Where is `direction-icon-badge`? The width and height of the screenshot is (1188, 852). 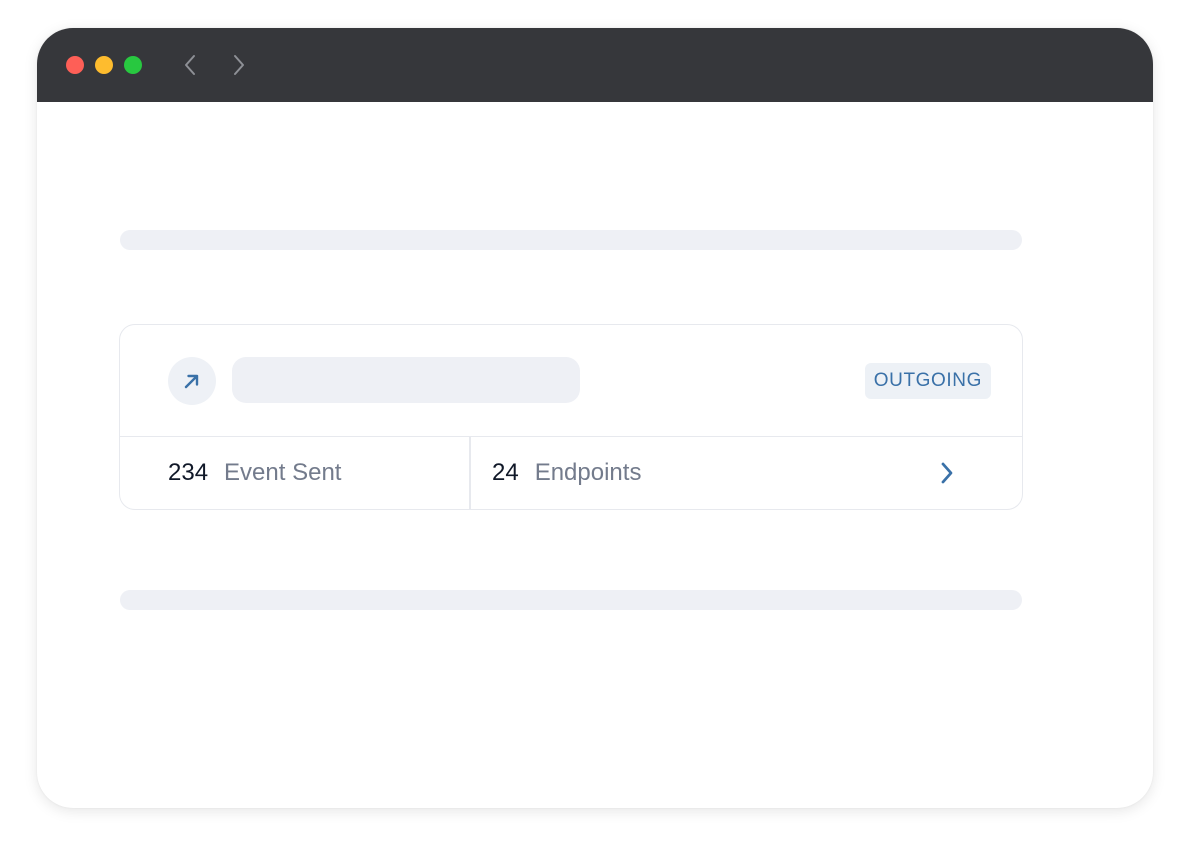
direction-icon-badge is located at coordinates (192, 381).